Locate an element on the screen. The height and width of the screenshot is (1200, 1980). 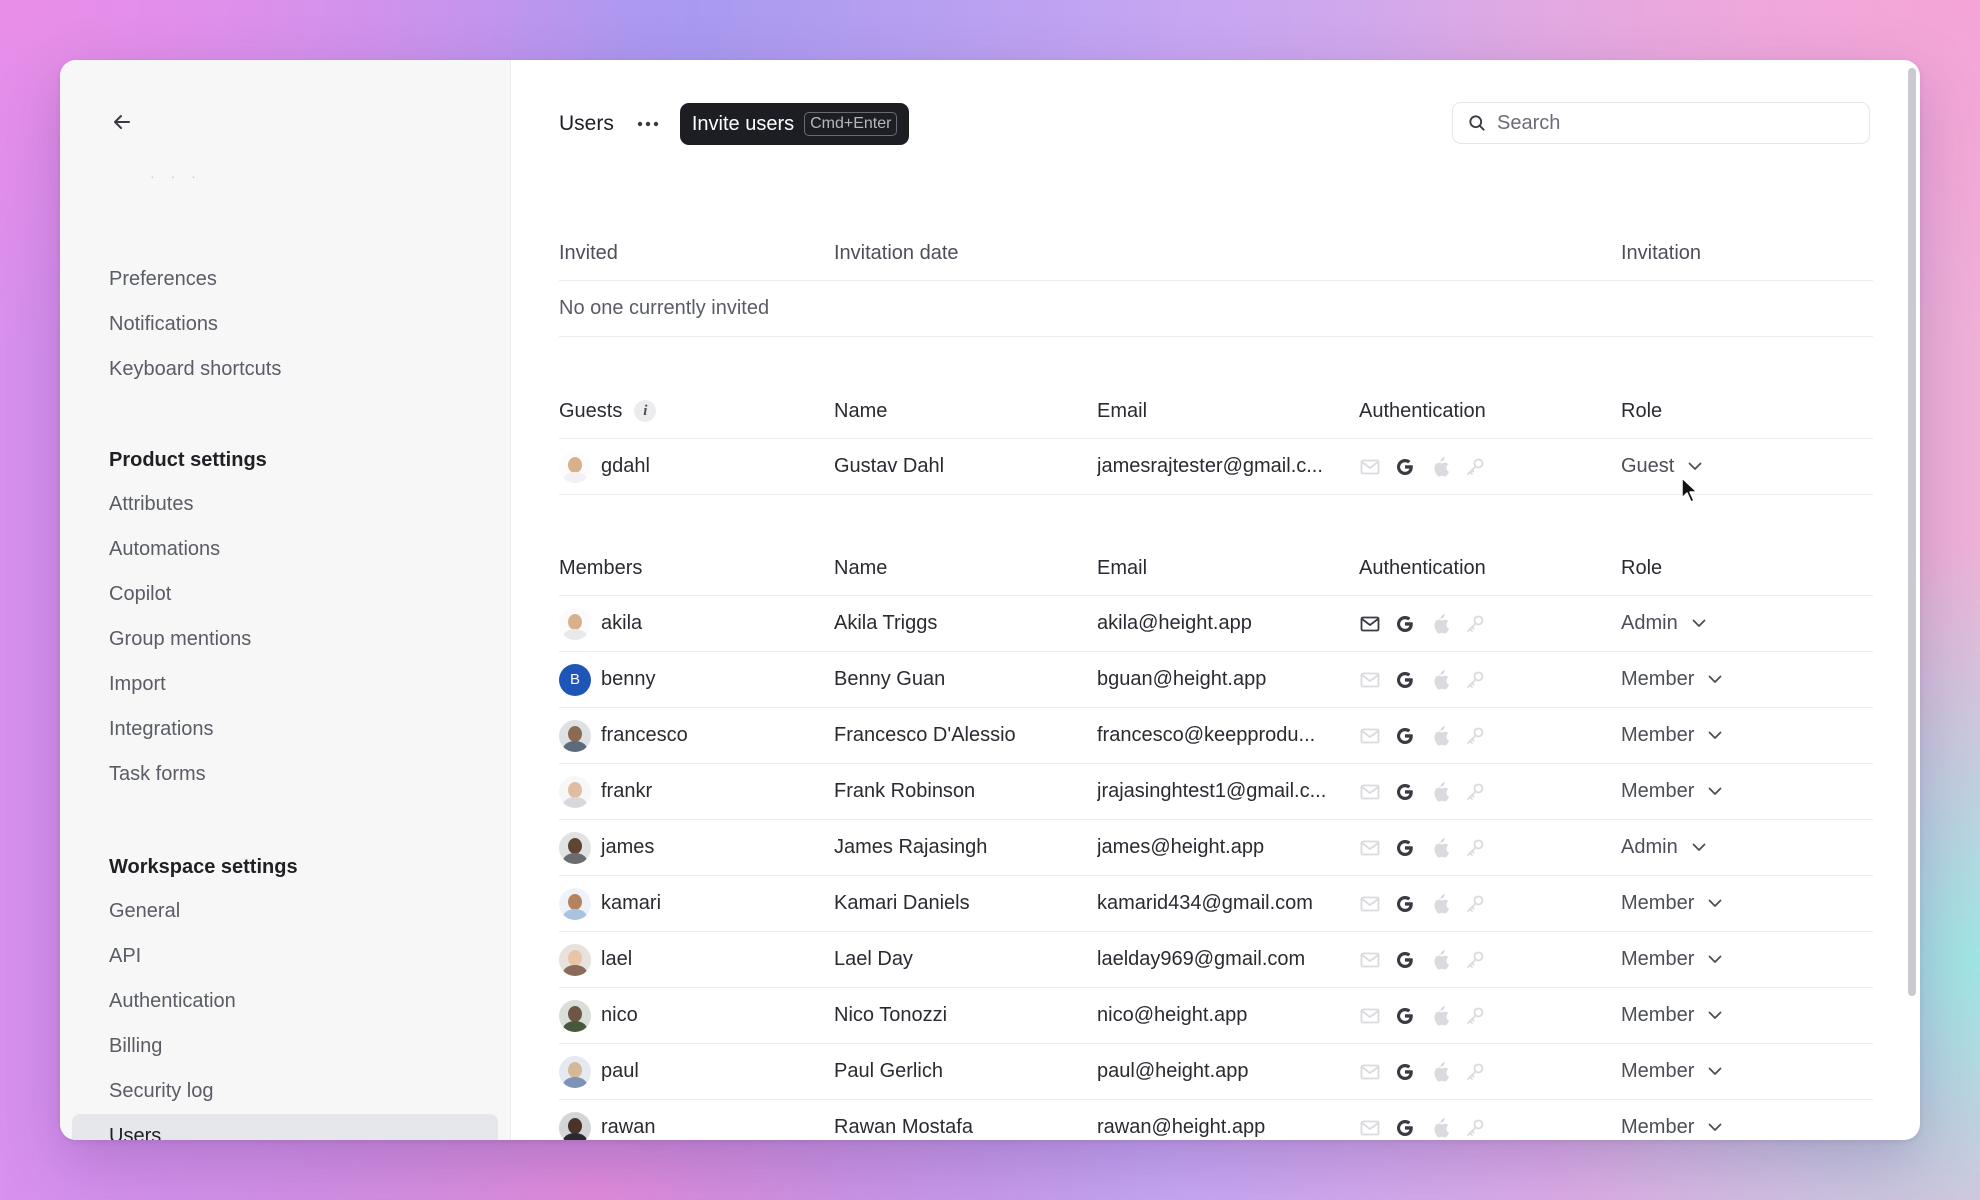
member-row: paul Paul Gerlich paul@height.app Member is located at coordinates (1216, 1072).